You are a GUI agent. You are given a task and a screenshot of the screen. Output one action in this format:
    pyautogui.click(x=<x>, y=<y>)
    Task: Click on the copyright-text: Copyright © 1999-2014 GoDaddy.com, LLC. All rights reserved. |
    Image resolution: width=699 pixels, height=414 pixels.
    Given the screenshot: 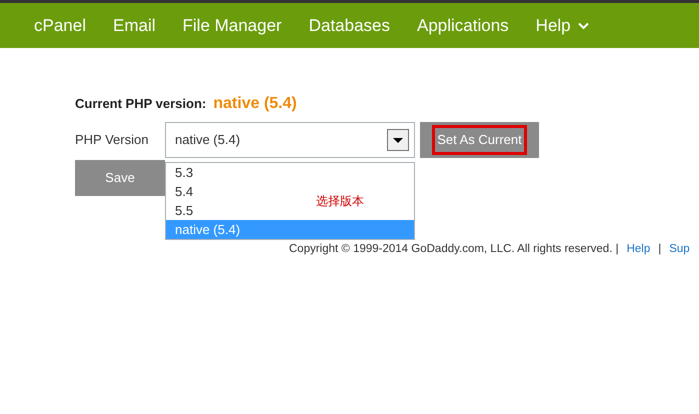 What is the action you would take?
    pyautogui.click(x=454, y=249)
    